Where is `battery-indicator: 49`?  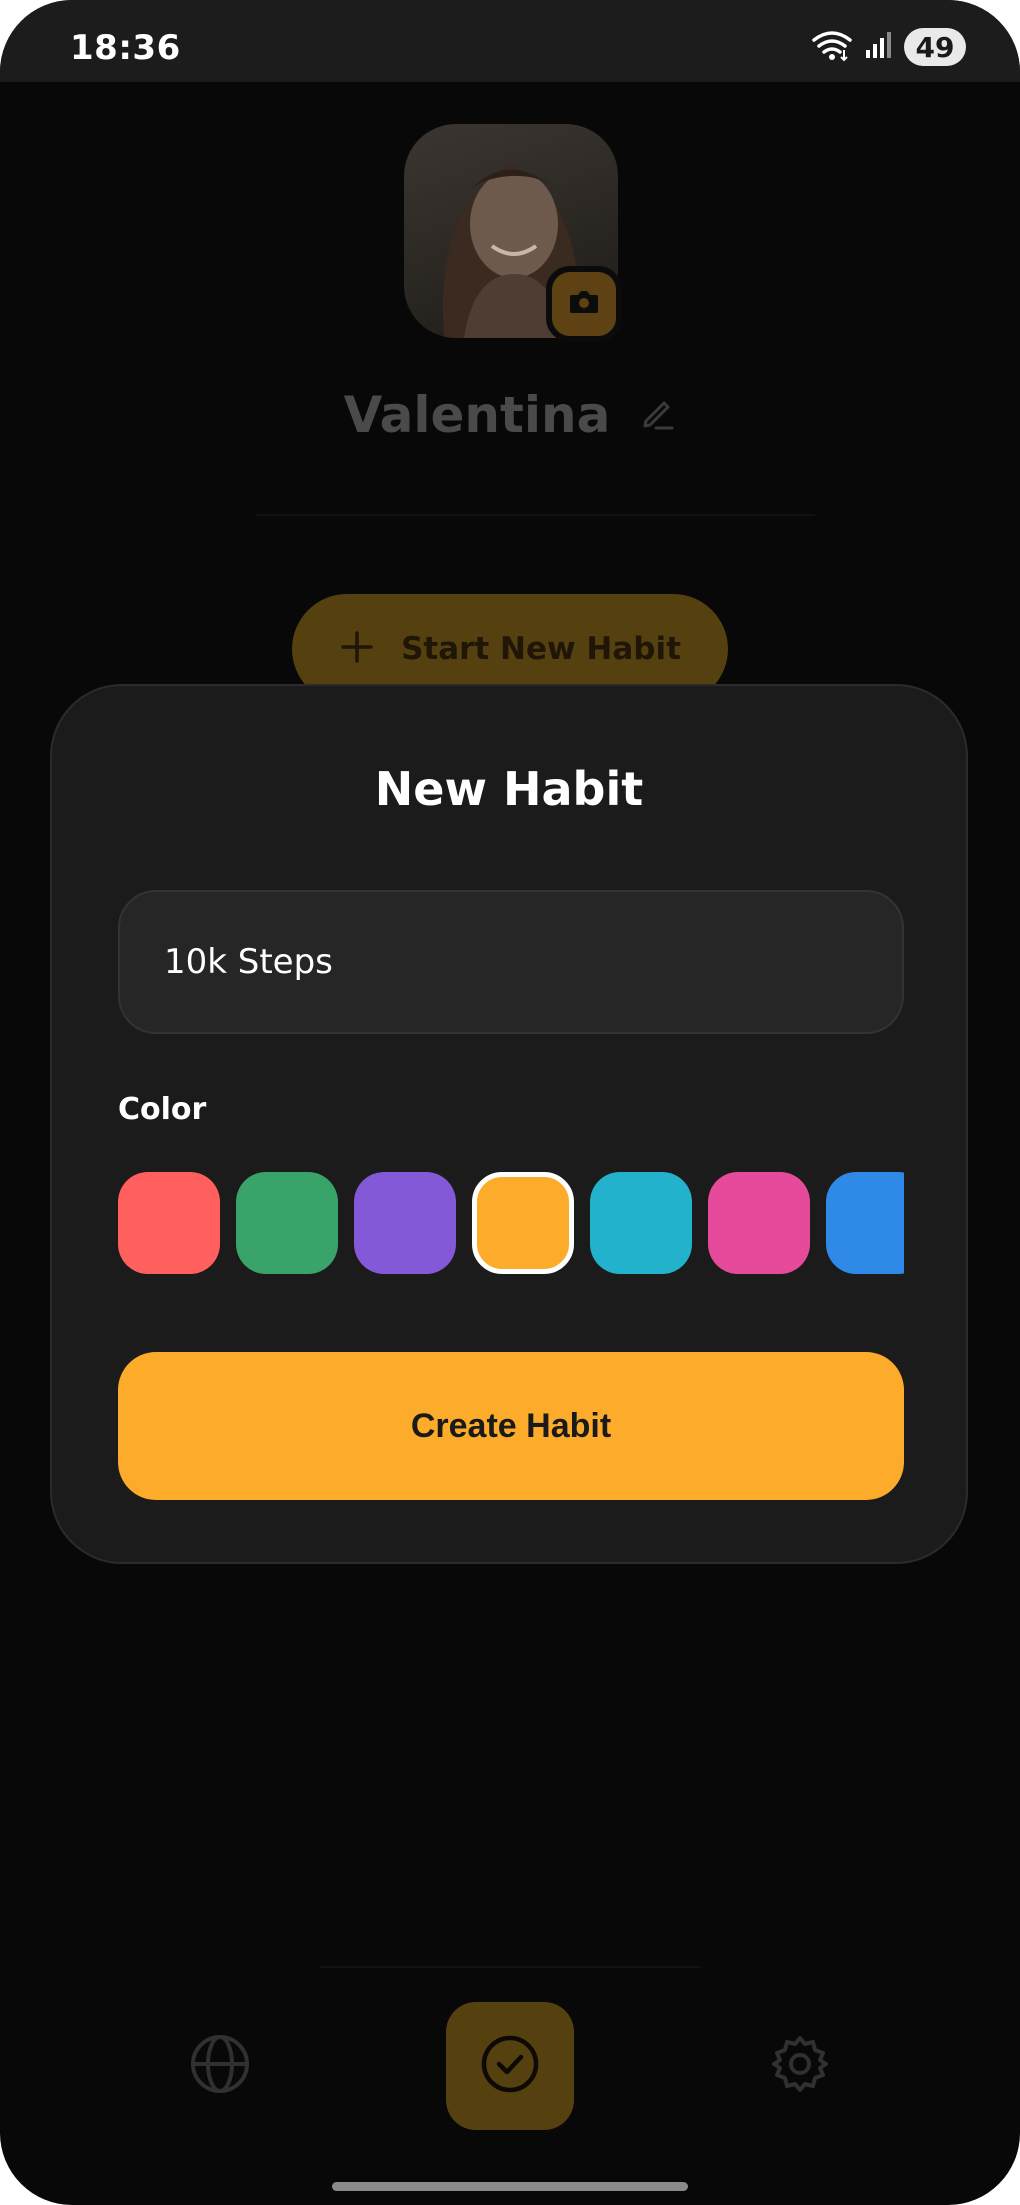 battery-indicator: 49 is located at coordinates (935, 47).